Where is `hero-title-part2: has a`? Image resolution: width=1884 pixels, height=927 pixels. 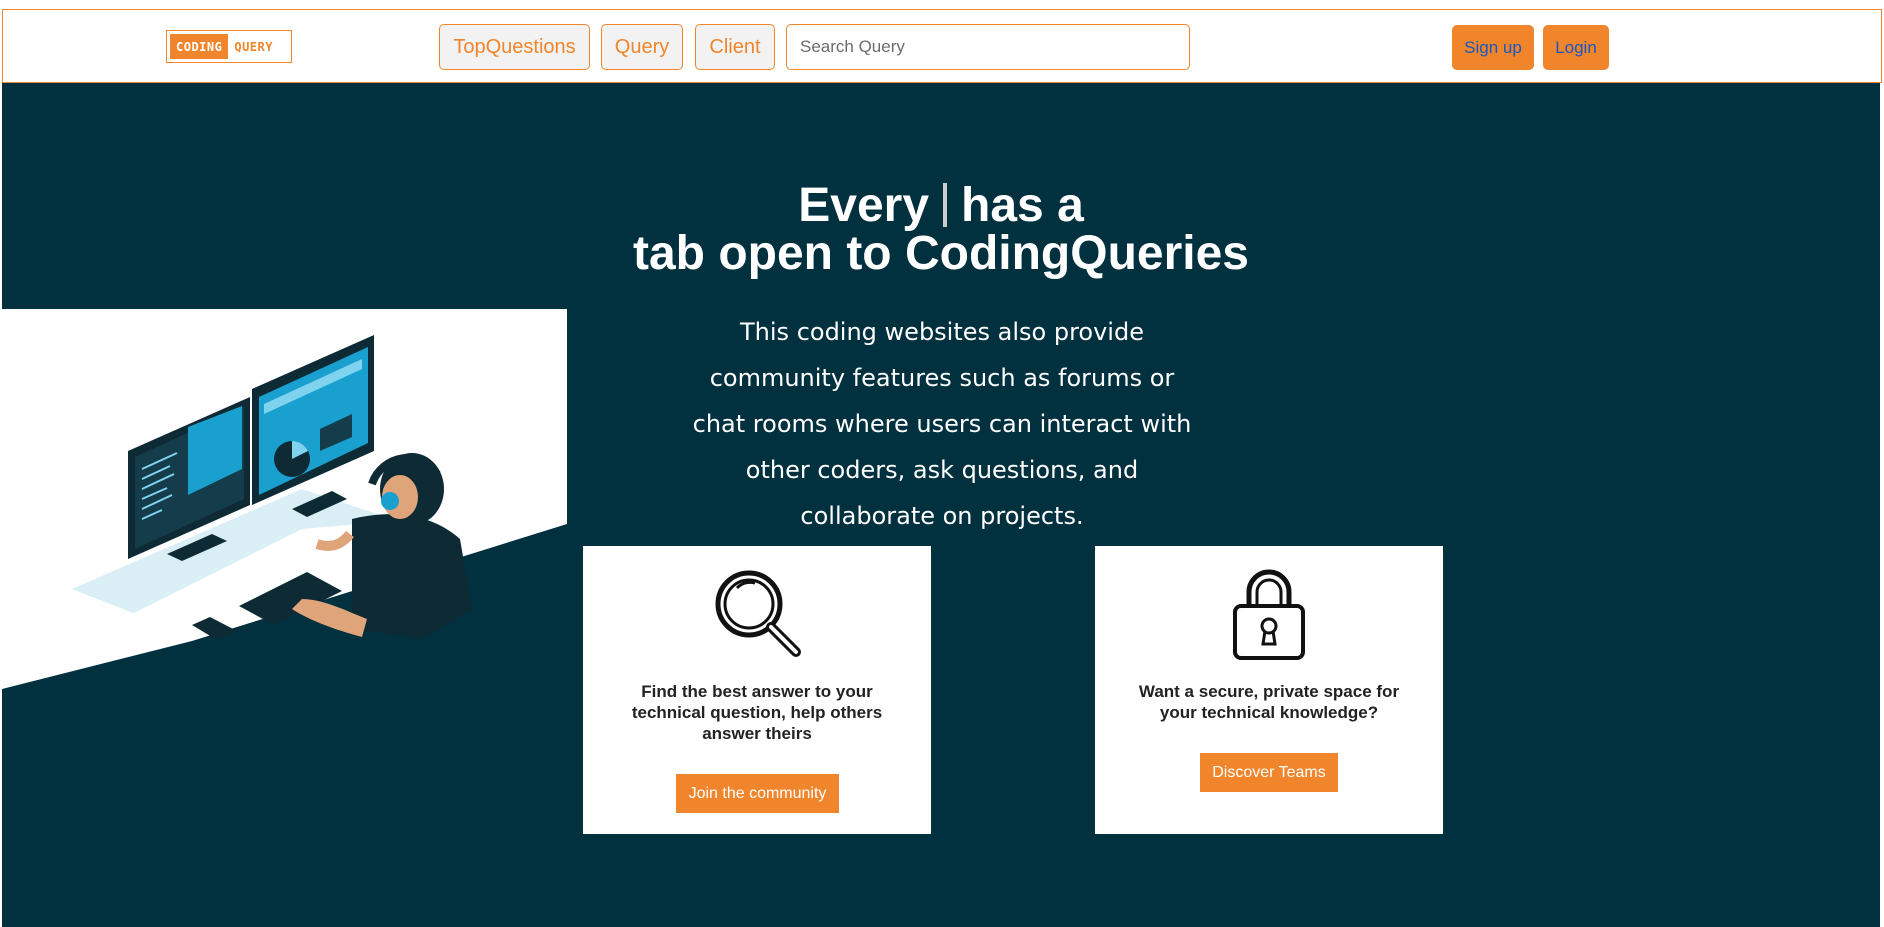
hero-title-part2: has a is located at coordinates (1022, 205).